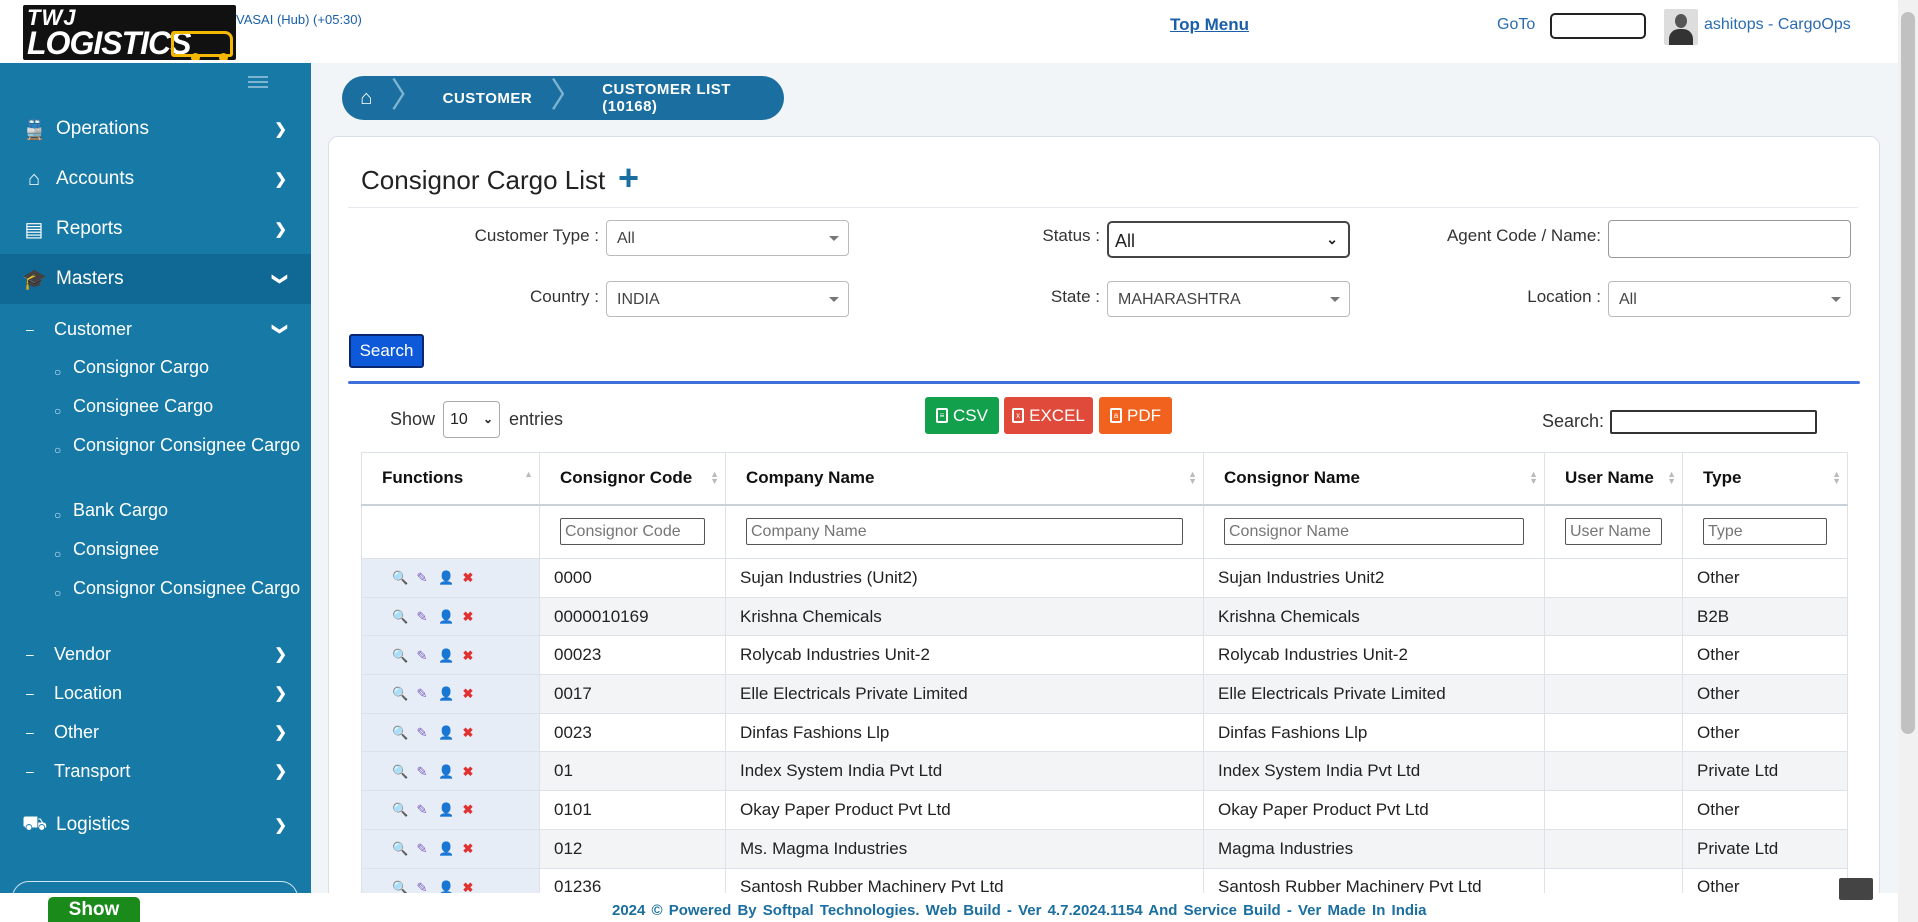 The image size is (1918, 922). What do you see at coordinates (155, 654) in the screenshot?
I see `sidebar-sub-vendor: – Vendor ❯` at bounding box center [155, 654].